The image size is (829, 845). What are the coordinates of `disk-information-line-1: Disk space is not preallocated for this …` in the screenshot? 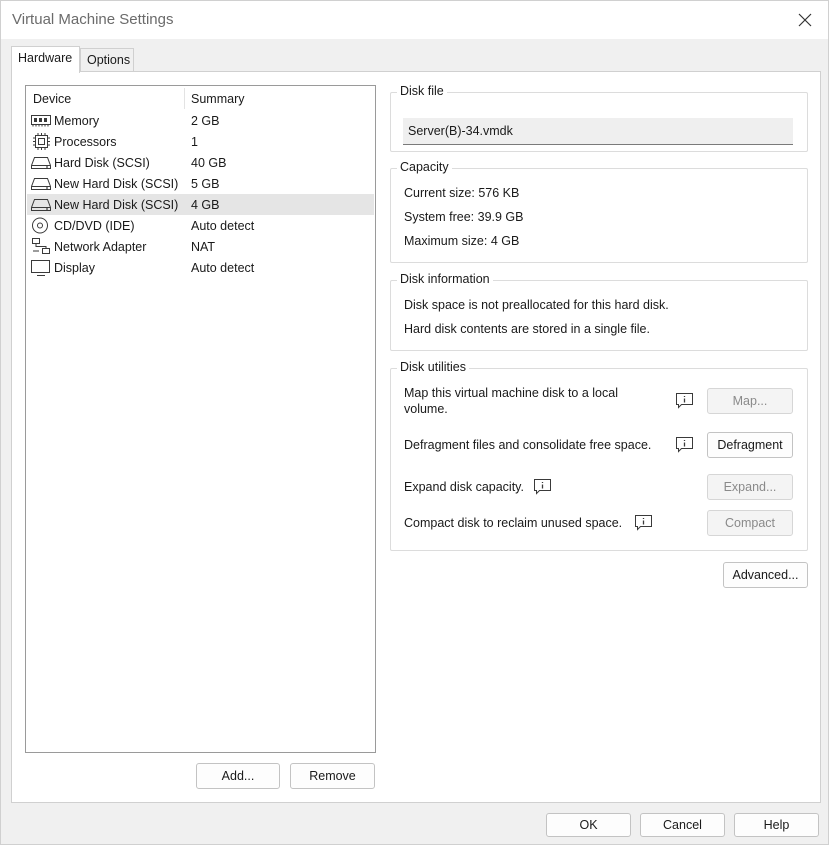 It's located at (536, 305).